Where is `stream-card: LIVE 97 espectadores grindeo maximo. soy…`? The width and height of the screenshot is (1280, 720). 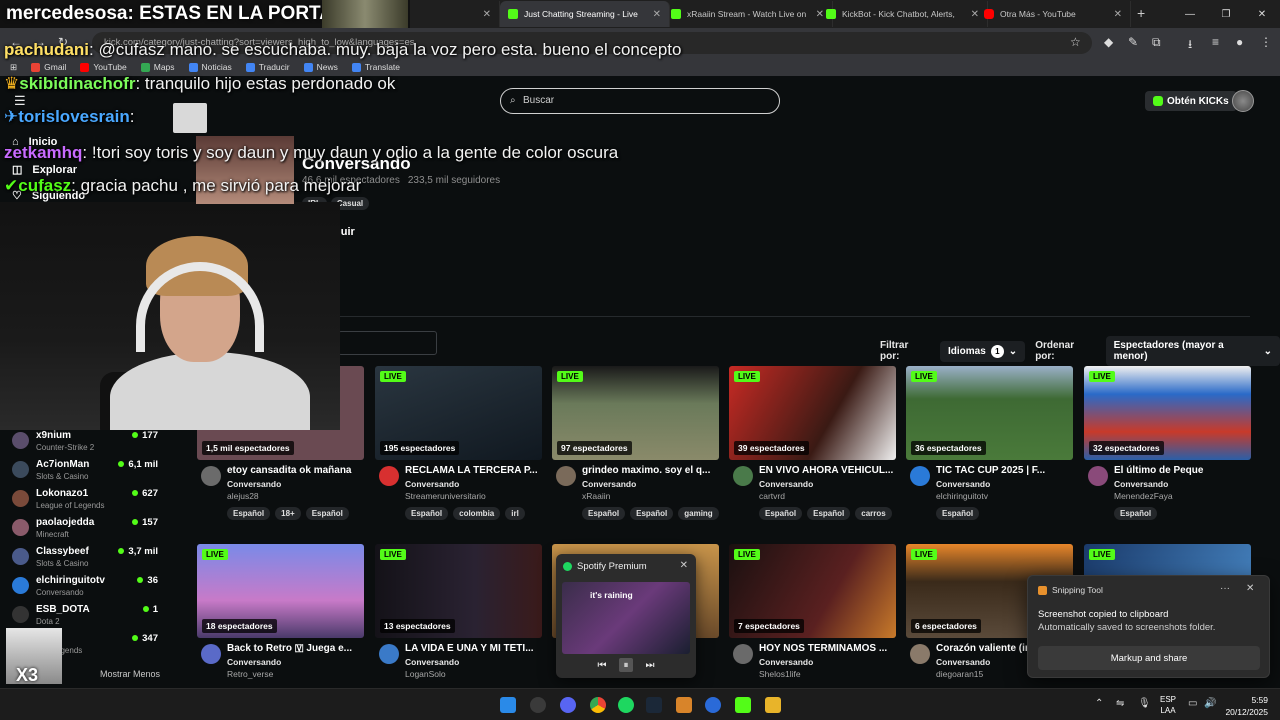 stream-card: LIVE 97 espectadores grindeo maximo. soy… is located at coordinates (635, 446).